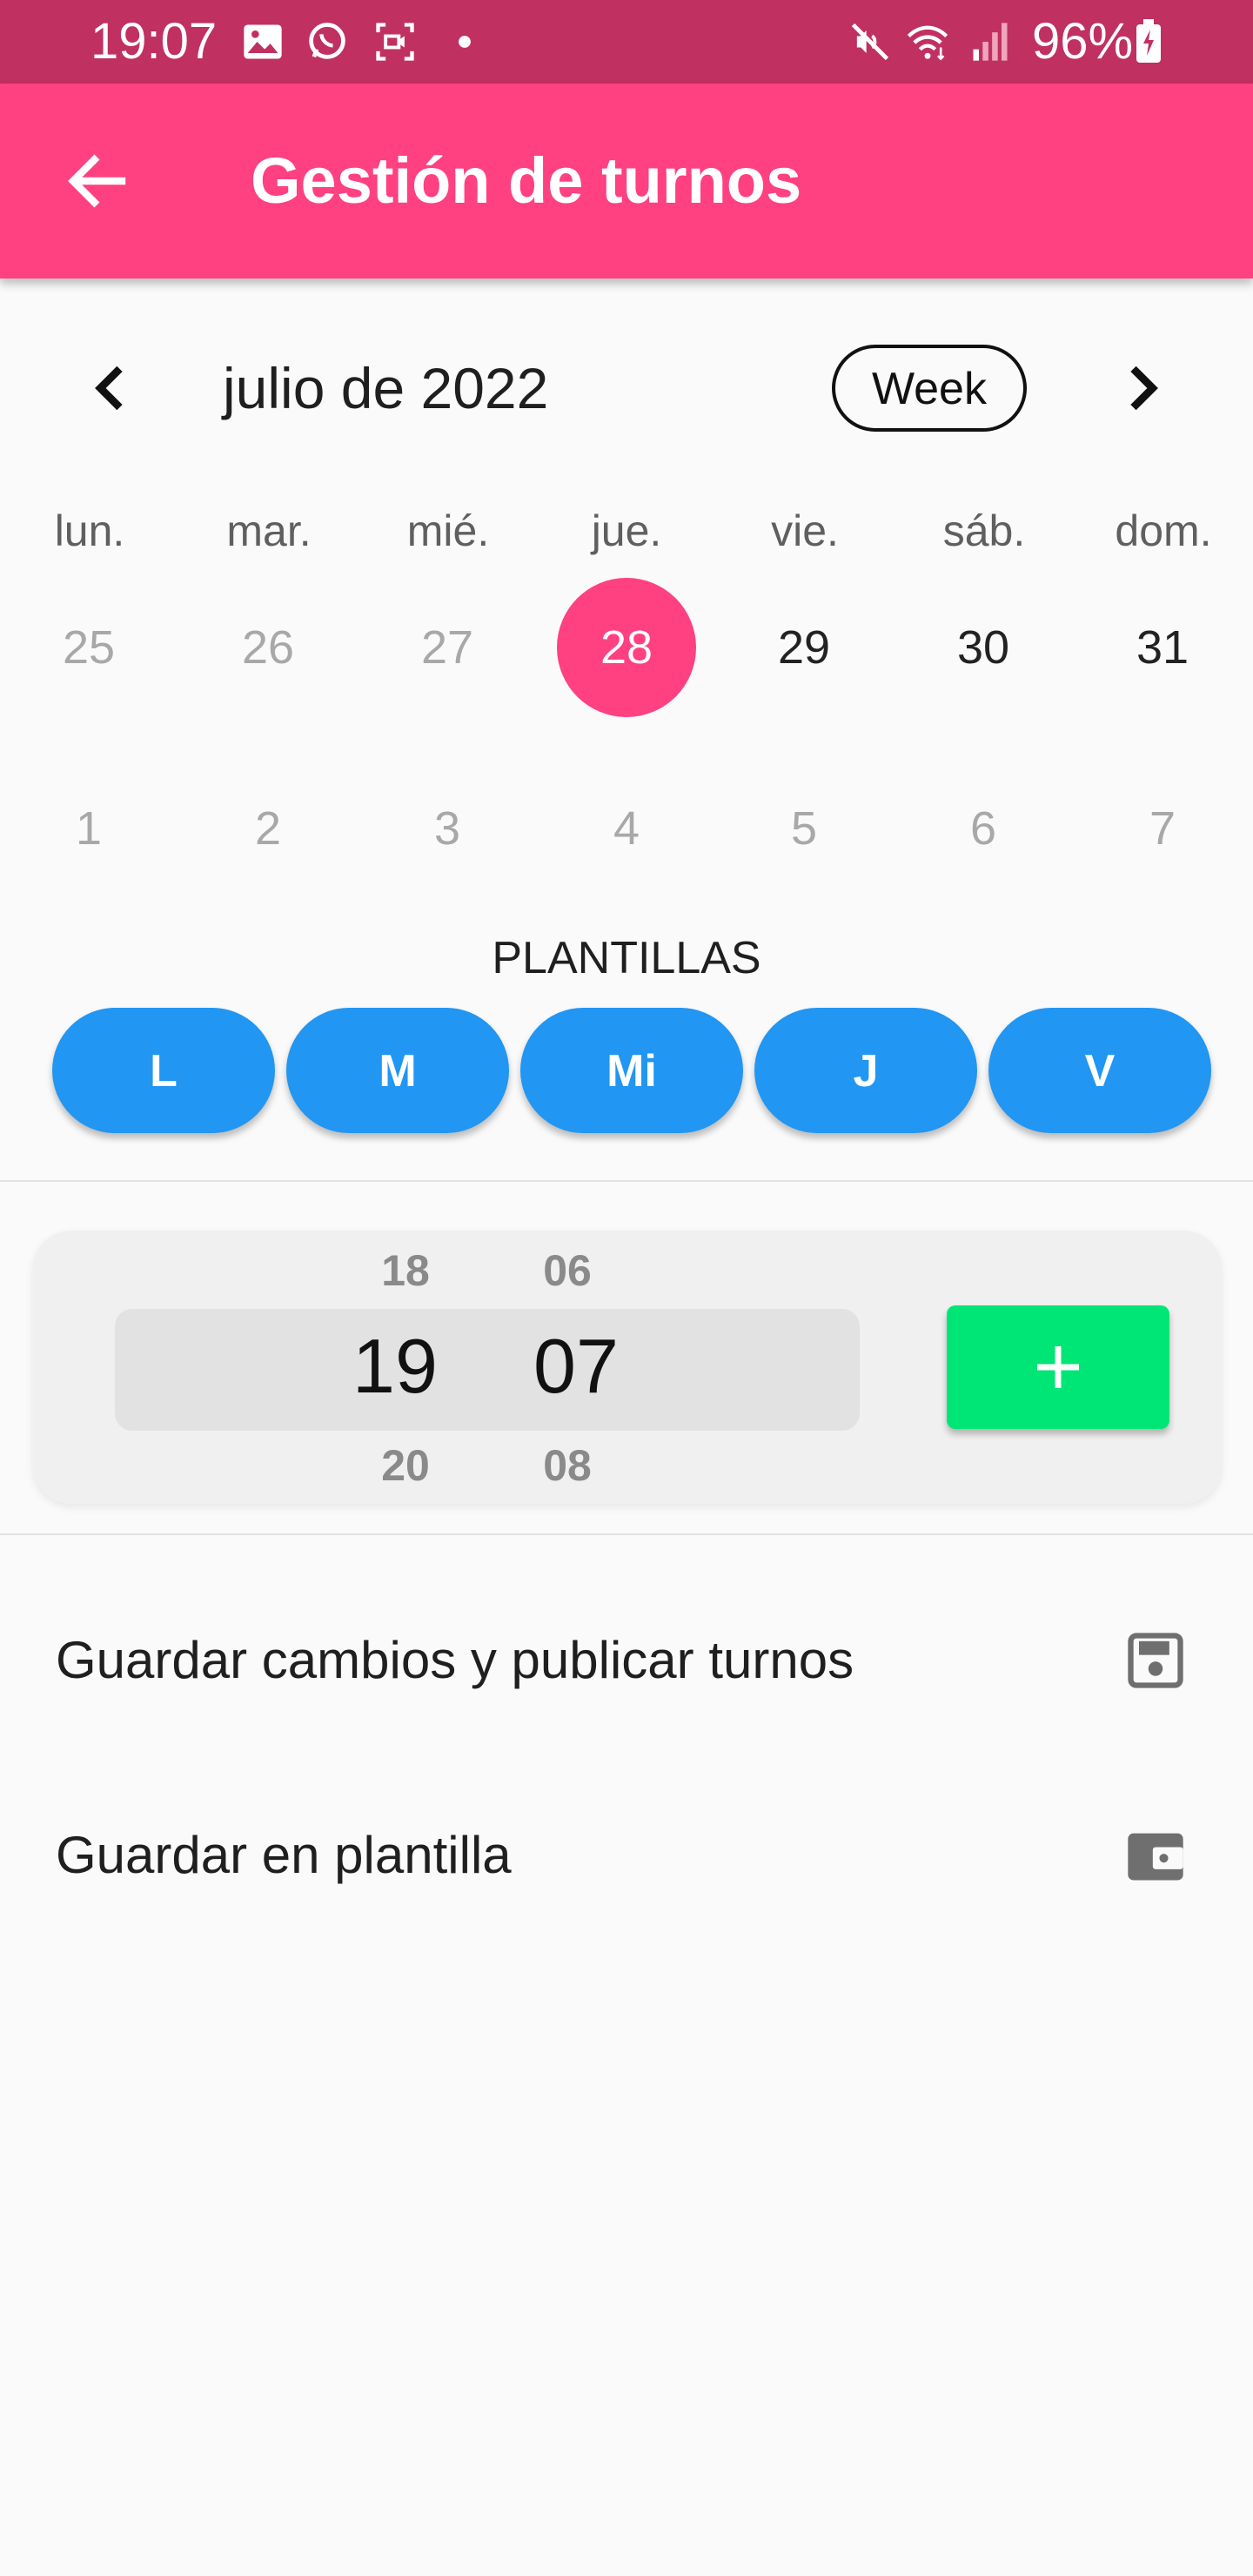  I want to click on weekday-label: sáb., so click(984, 530).